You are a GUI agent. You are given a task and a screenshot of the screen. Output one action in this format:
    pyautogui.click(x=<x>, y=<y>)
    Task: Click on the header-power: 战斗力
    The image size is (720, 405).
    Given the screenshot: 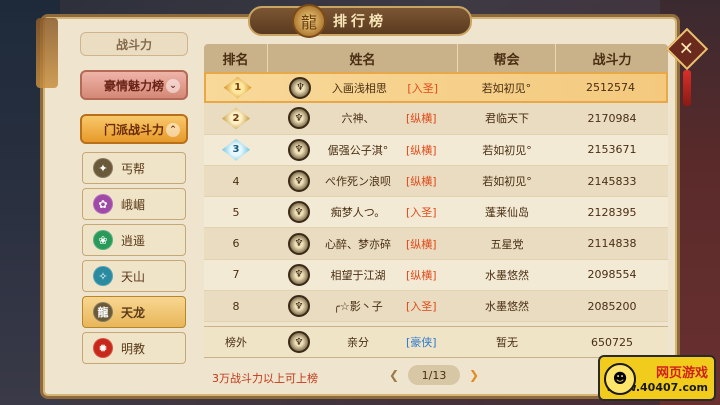 What is the action you would take?
    pyautogui.click(x=612, y=60)
    